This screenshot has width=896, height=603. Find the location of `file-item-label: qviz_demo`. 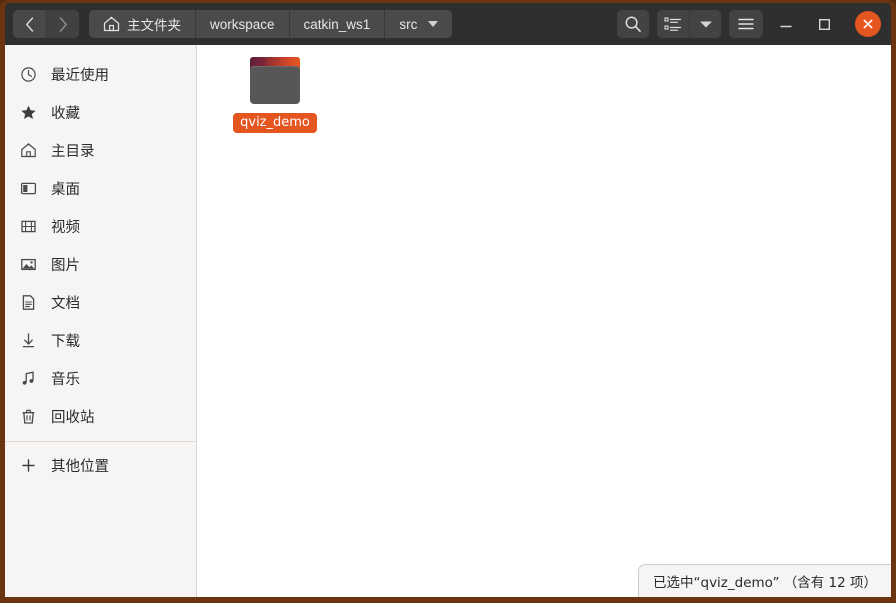

file-item-label: qviz_demo is located at coordinates (275, 123).